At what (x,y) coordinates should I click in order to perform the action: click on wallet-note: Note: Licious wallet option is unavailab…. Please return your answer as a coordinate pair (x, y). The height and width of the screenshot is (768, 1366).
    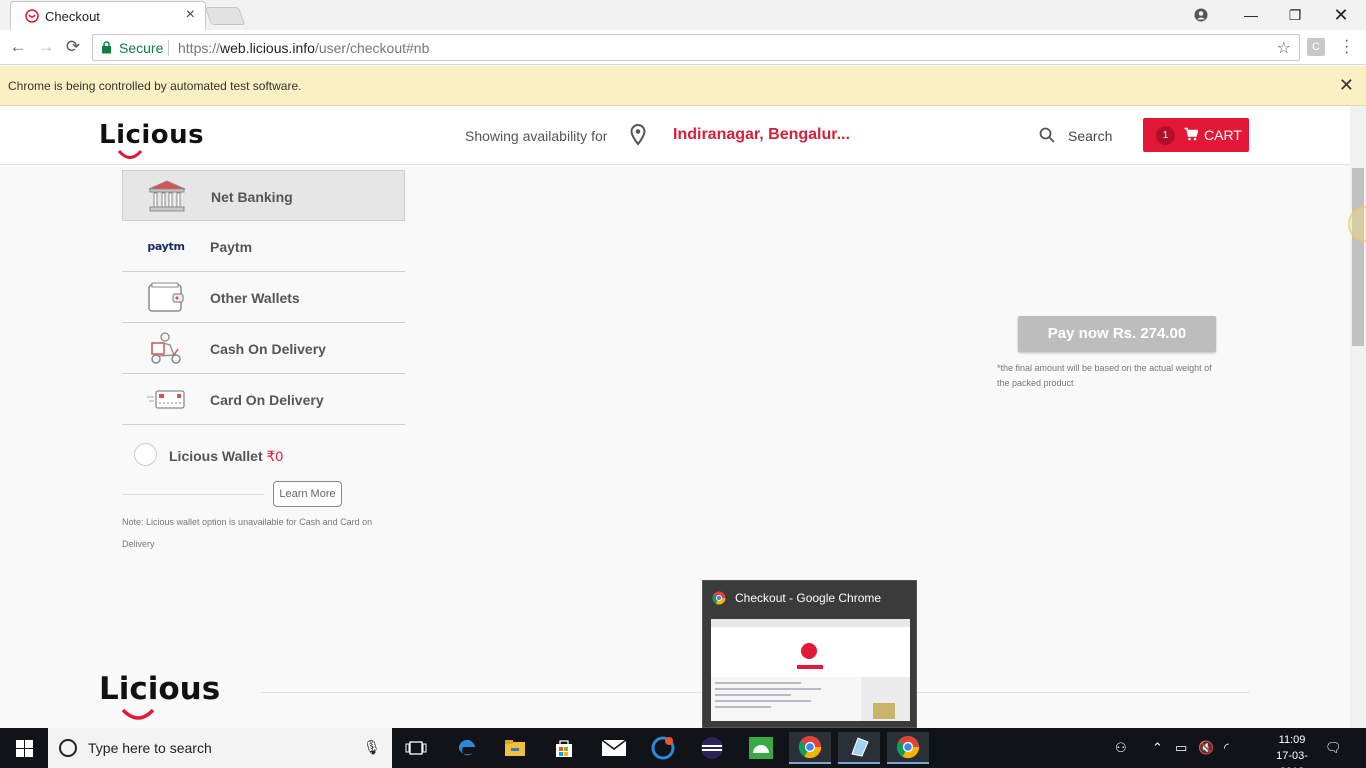
    Looking at the image, I should click on (247, 533).